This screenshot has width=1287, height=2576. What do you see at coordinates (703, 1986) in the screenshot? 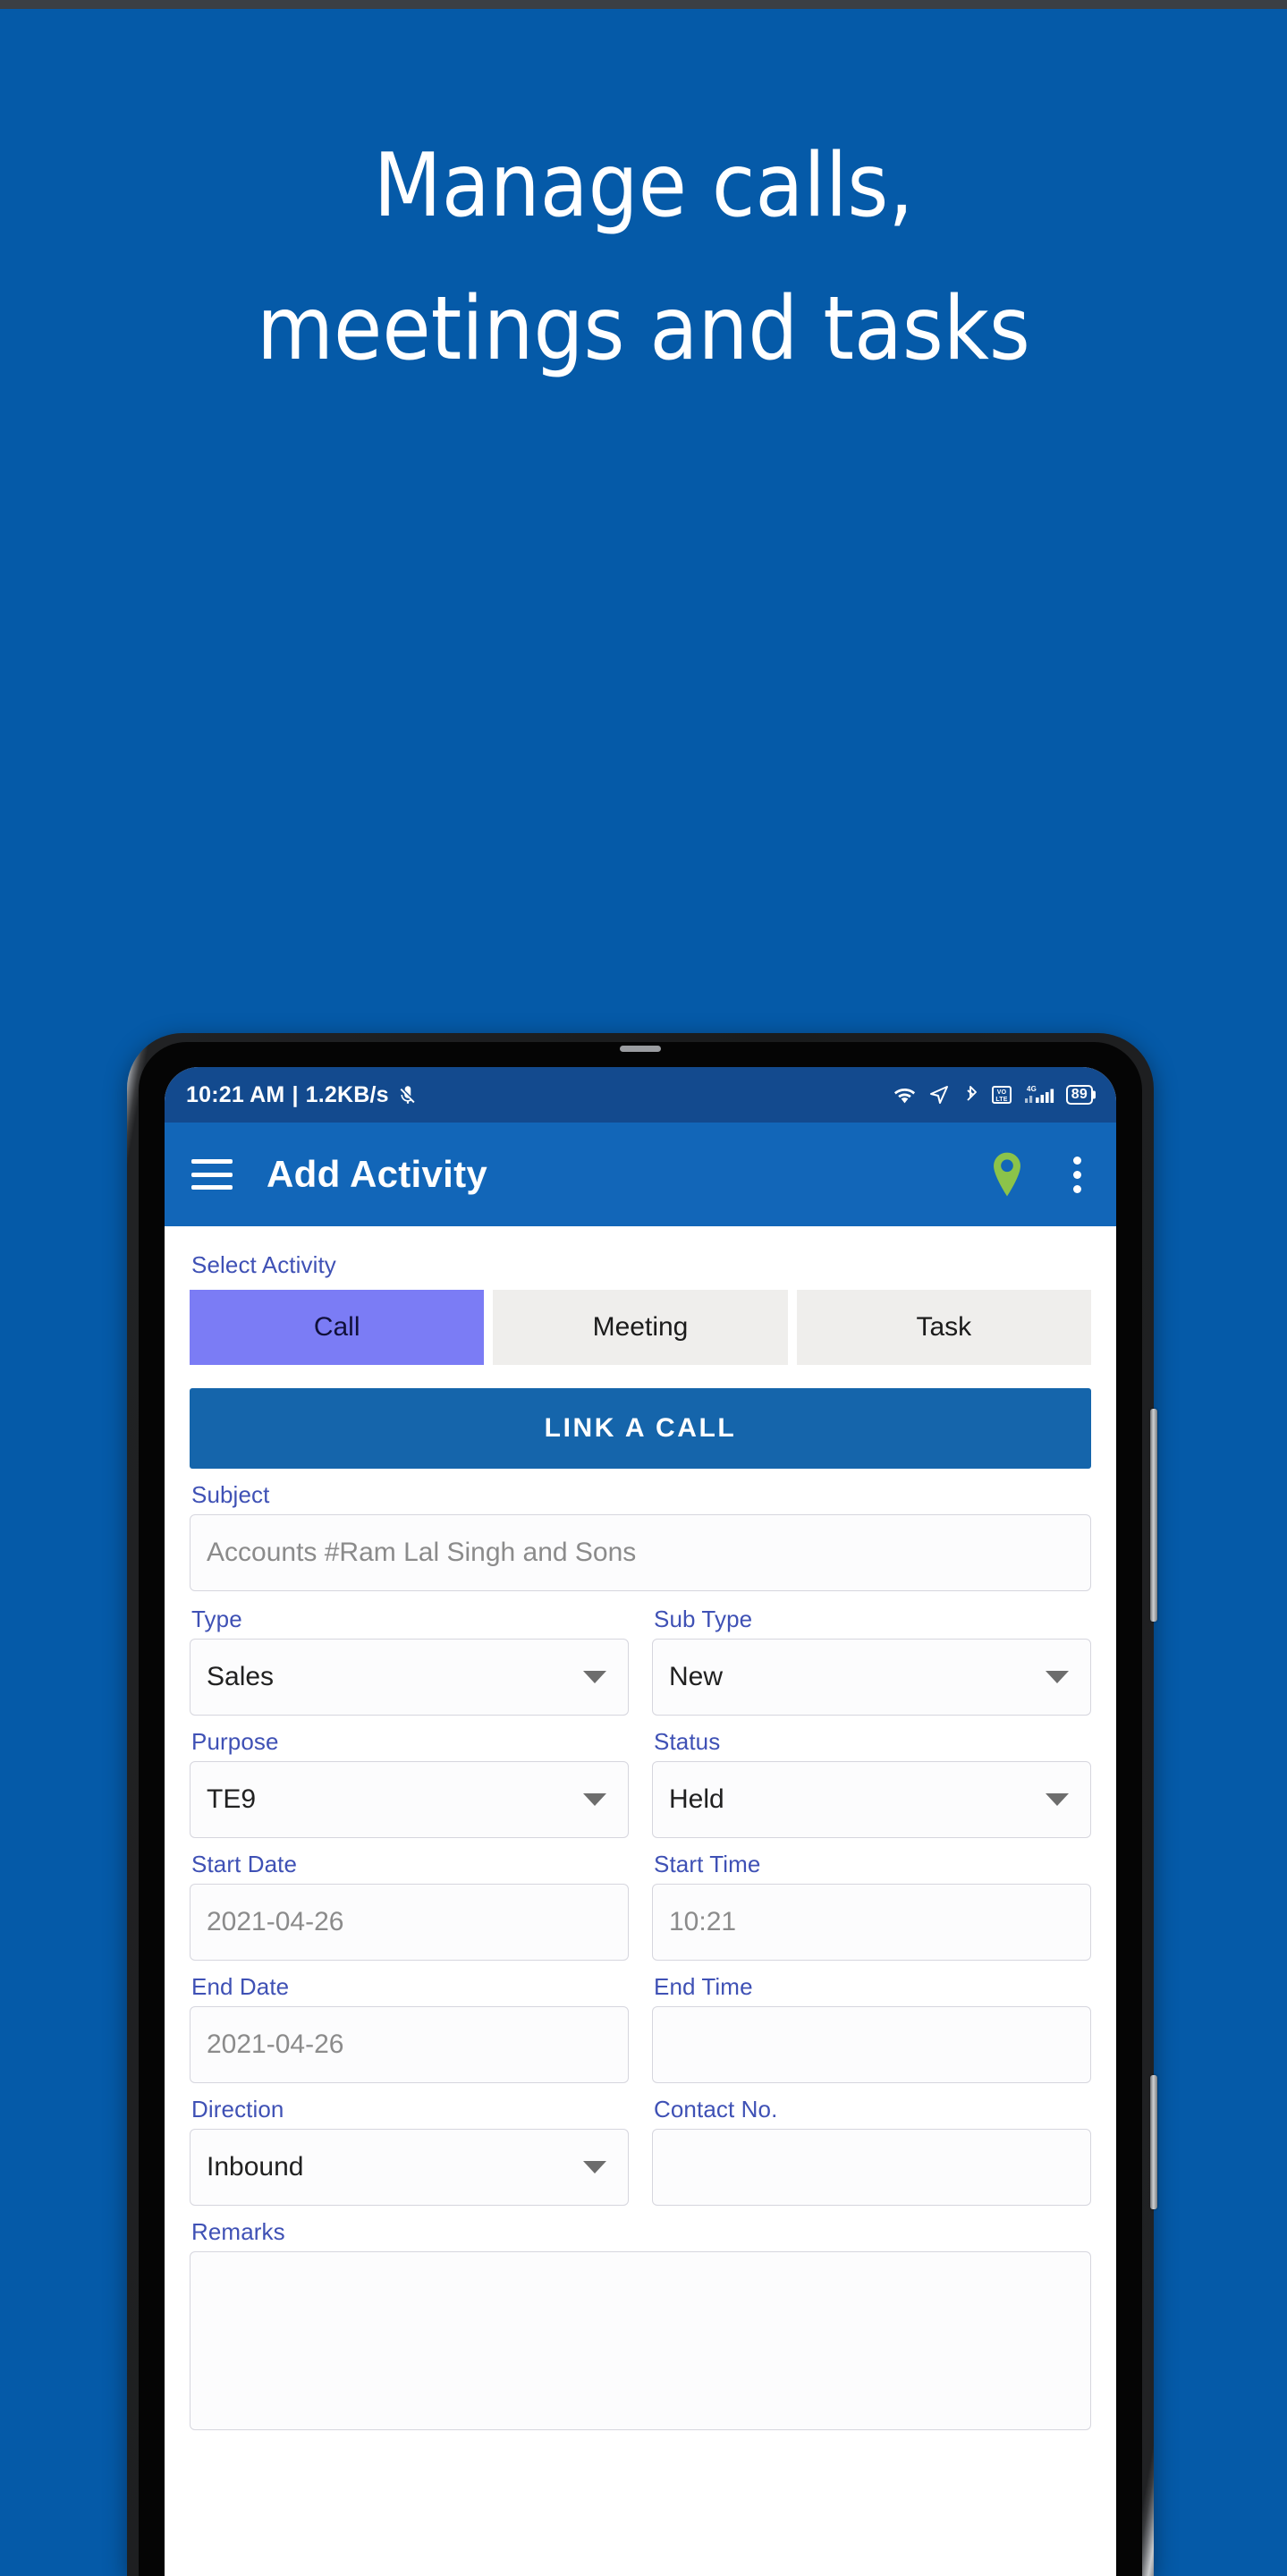
I see `end-time-label: End Time` at bounding box center [703, 1986].